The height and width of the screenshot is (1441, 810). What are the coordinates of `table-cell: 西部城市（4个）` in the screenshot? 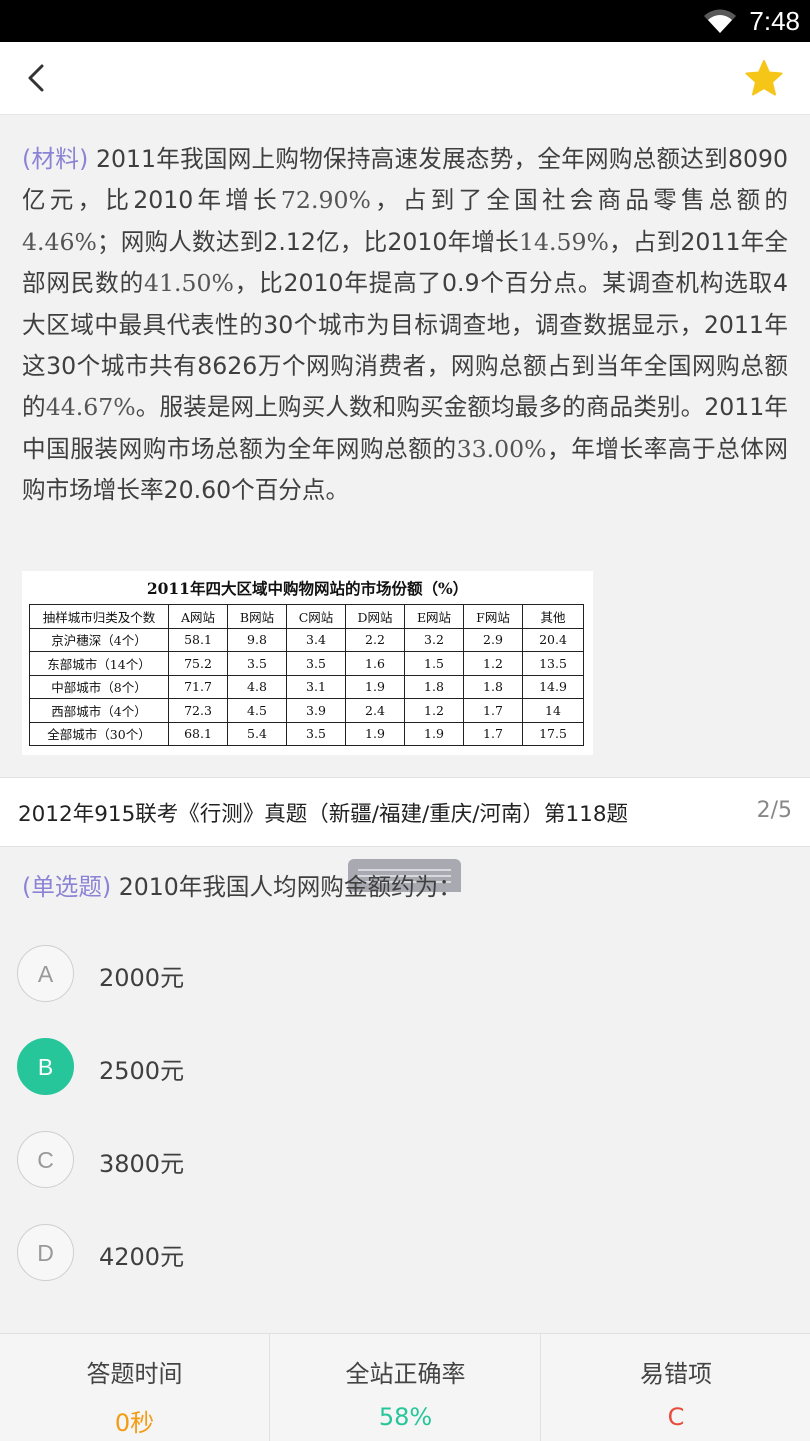 It's located at (99, 710).